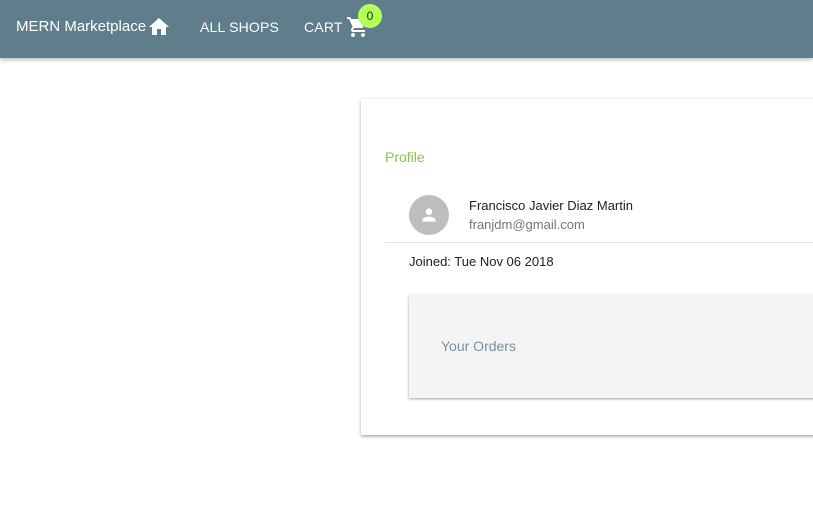 The image size is (813, 505). I want to click on home-button, so click(159, 27).